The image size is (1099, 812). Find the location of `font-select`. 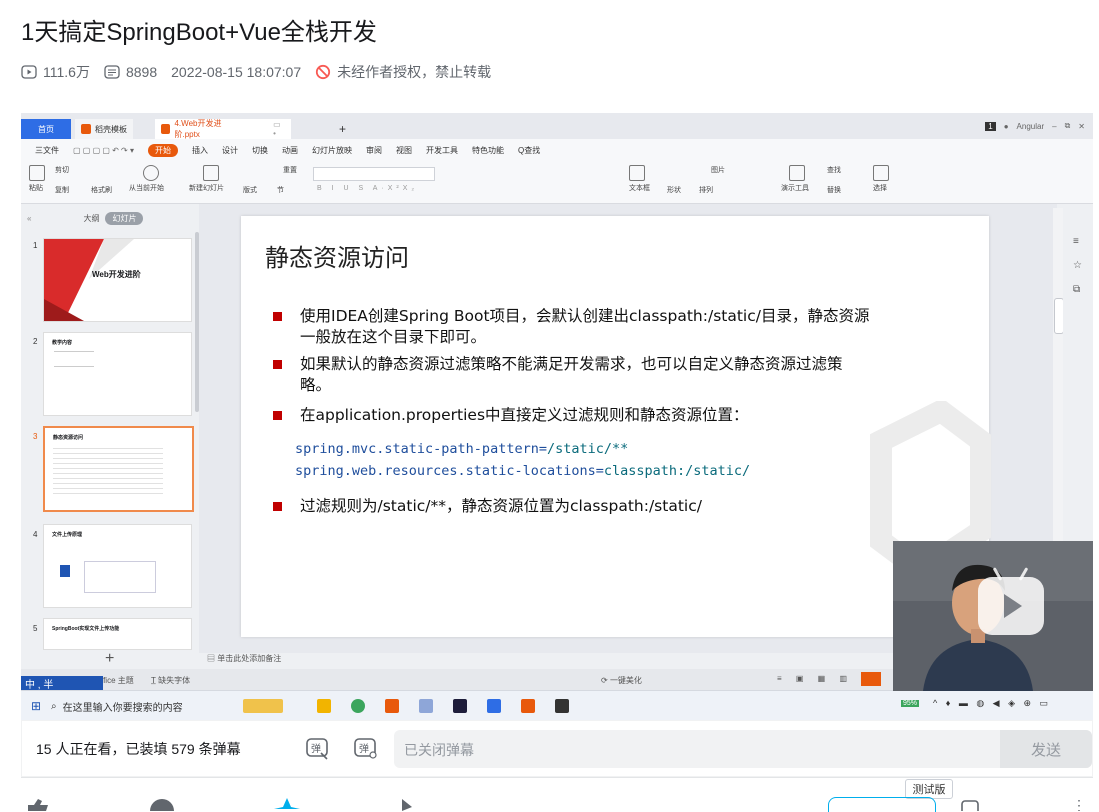

font-select is located at coordinates (374, 174).